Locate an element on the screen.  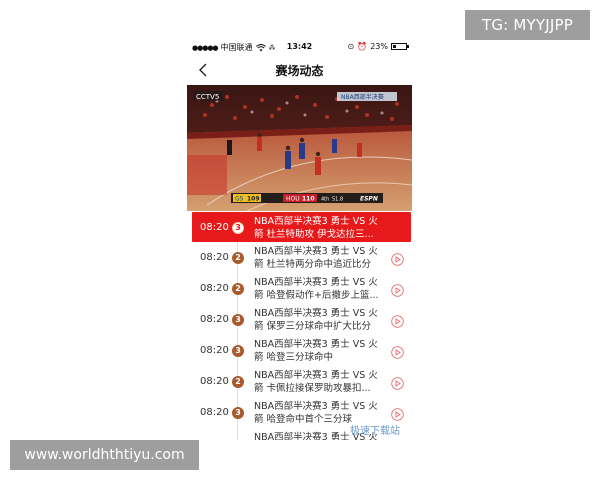
event-text: NBA西部半决赛3 勇士 VS 火箭 哈登三分球命中 is located at coordinates (320, 351).